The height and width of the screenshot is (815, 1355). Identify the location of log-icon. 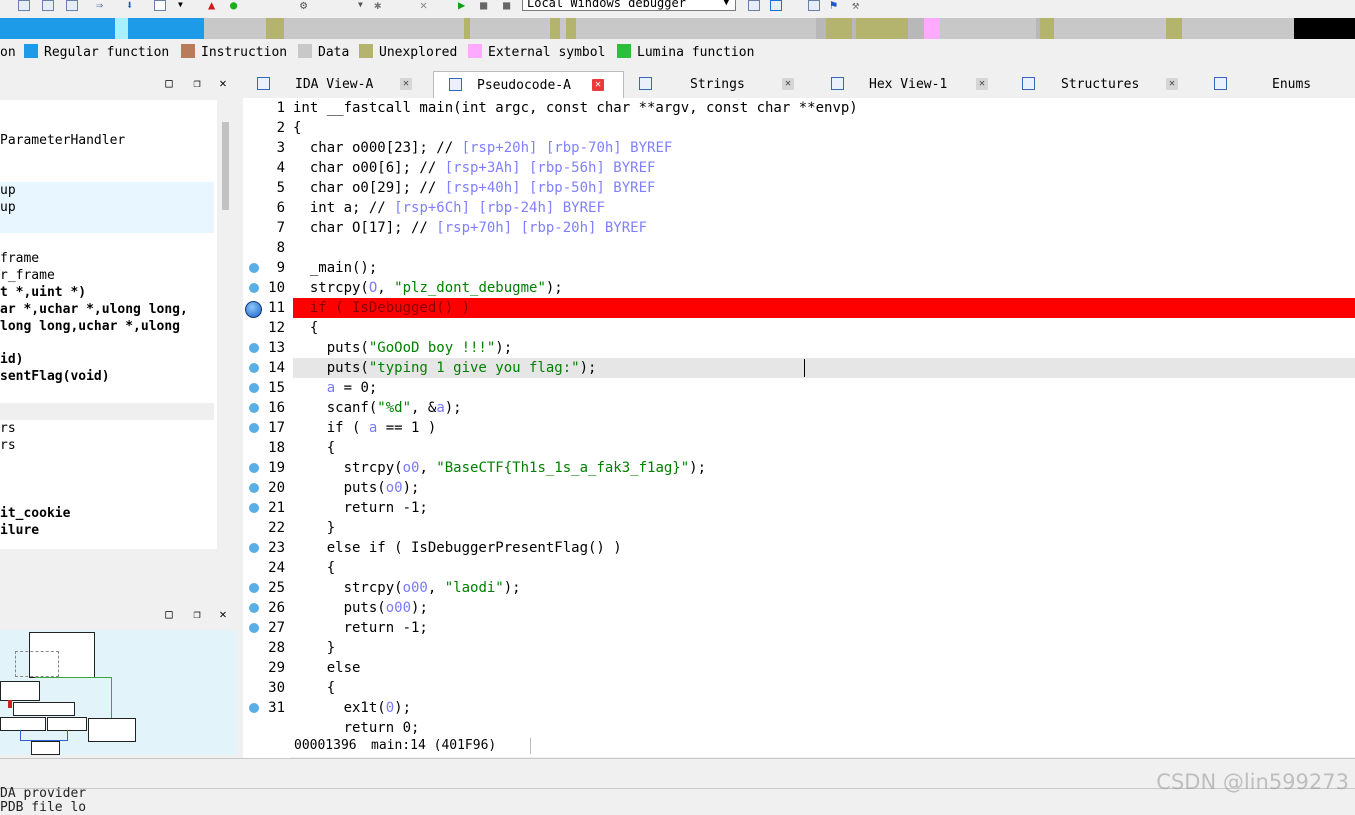
(814, 5).